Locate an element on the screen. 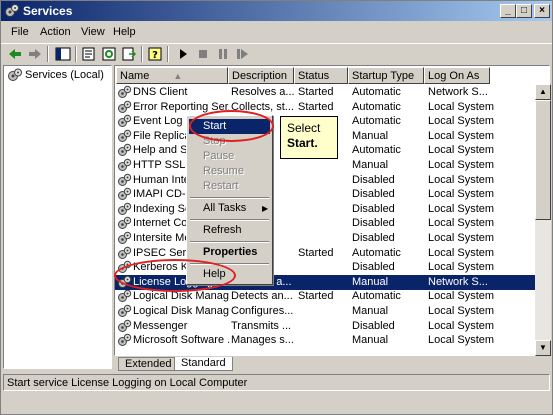  pause-service-icon is located at coordinates (223, 54).